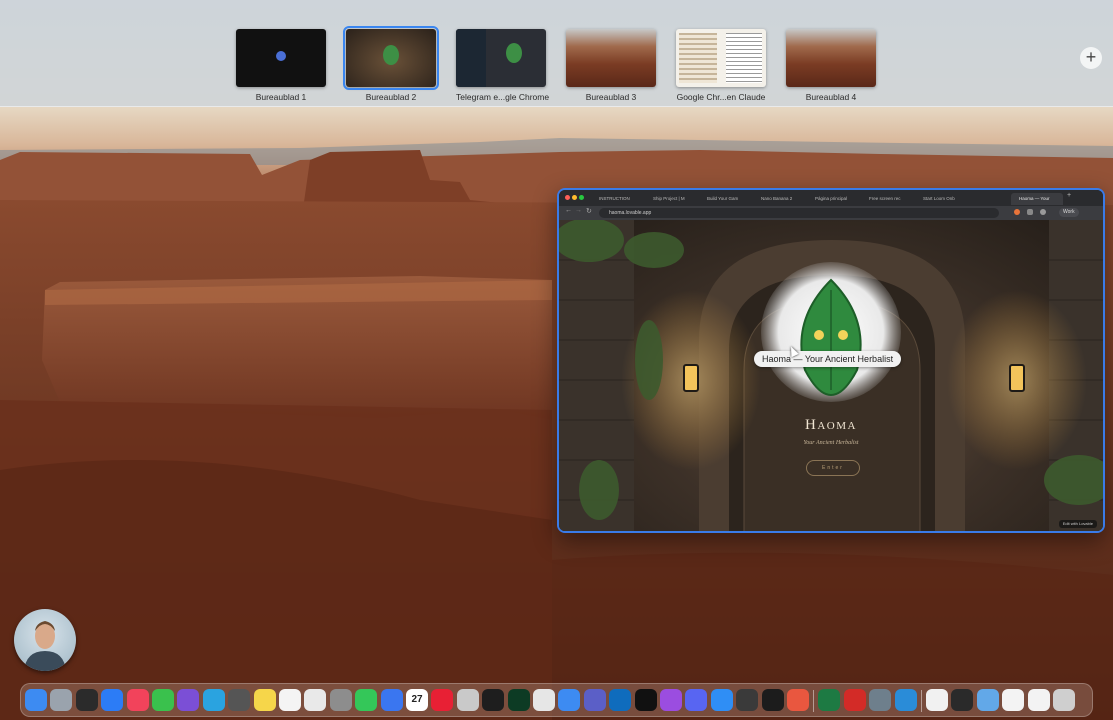 The width and height of the screenshot is (1113, 720). What do you see at coordinates (620, 700) in the screenshot?
I see `outlook-icon` at bounding box center [620, 700].